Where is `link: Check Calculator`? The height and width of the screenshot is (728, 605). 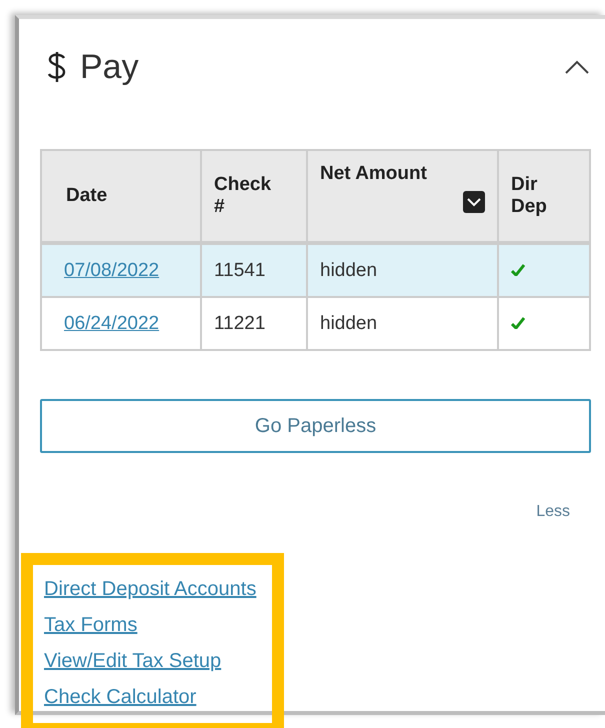
link: Check Calculator is located at coordinates (150, 697).